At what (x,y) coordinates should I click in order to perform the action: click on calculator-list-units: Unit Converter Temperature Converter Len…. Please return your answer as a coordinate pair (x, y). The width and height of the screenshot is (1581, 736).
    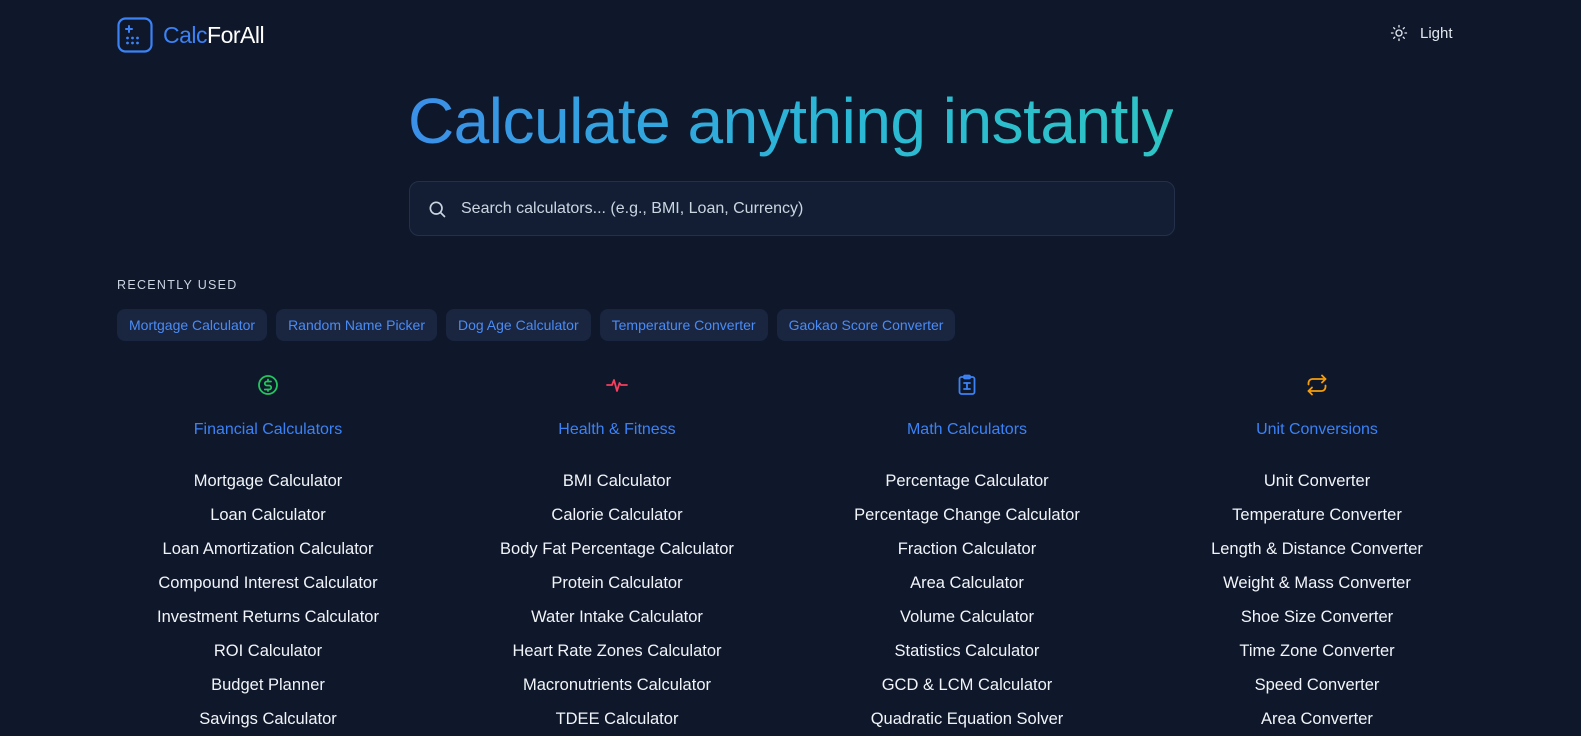
    Looking at the image, I should click on (1317, 600).